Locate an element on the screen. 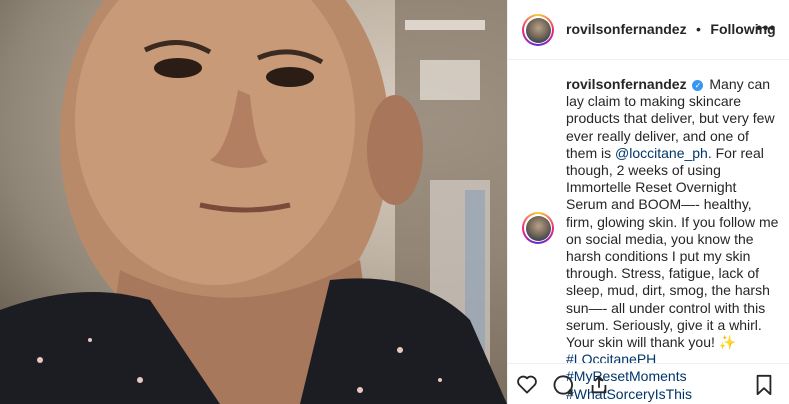  author-username: rovilsonfernandez is located at coordinates (626, 29).